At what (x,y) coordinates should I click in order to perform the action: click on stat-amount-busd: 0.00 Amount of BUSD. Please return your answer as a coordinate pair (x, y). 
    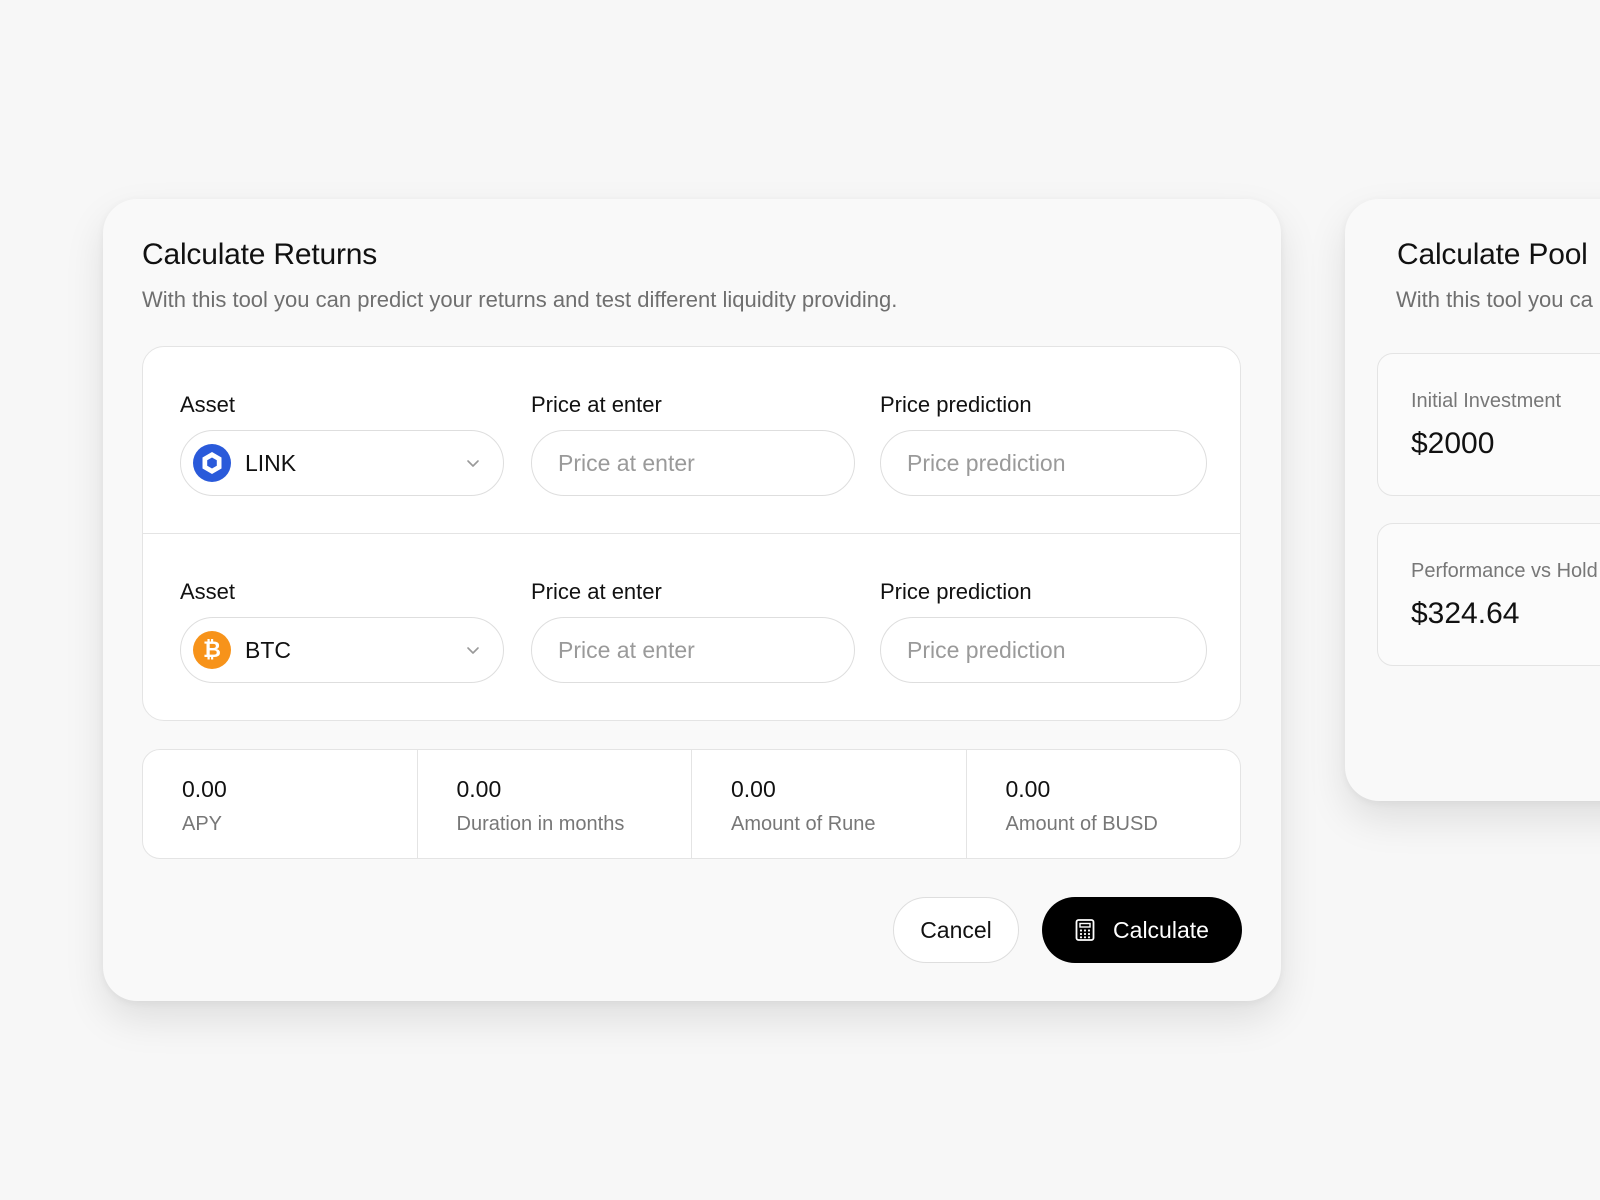
    Looking at the image, I should click on (1104, 804).